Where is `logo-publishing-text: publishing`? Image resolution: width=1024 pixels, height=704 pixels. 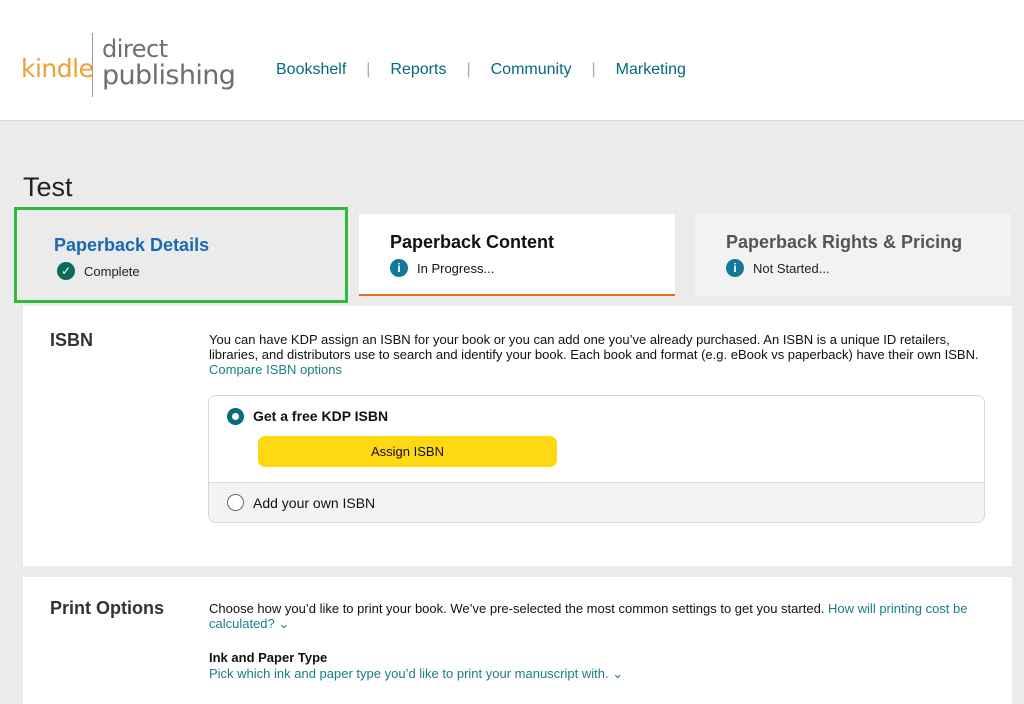
logo-publishing-text: publishing is located at coordinates (169, 75).